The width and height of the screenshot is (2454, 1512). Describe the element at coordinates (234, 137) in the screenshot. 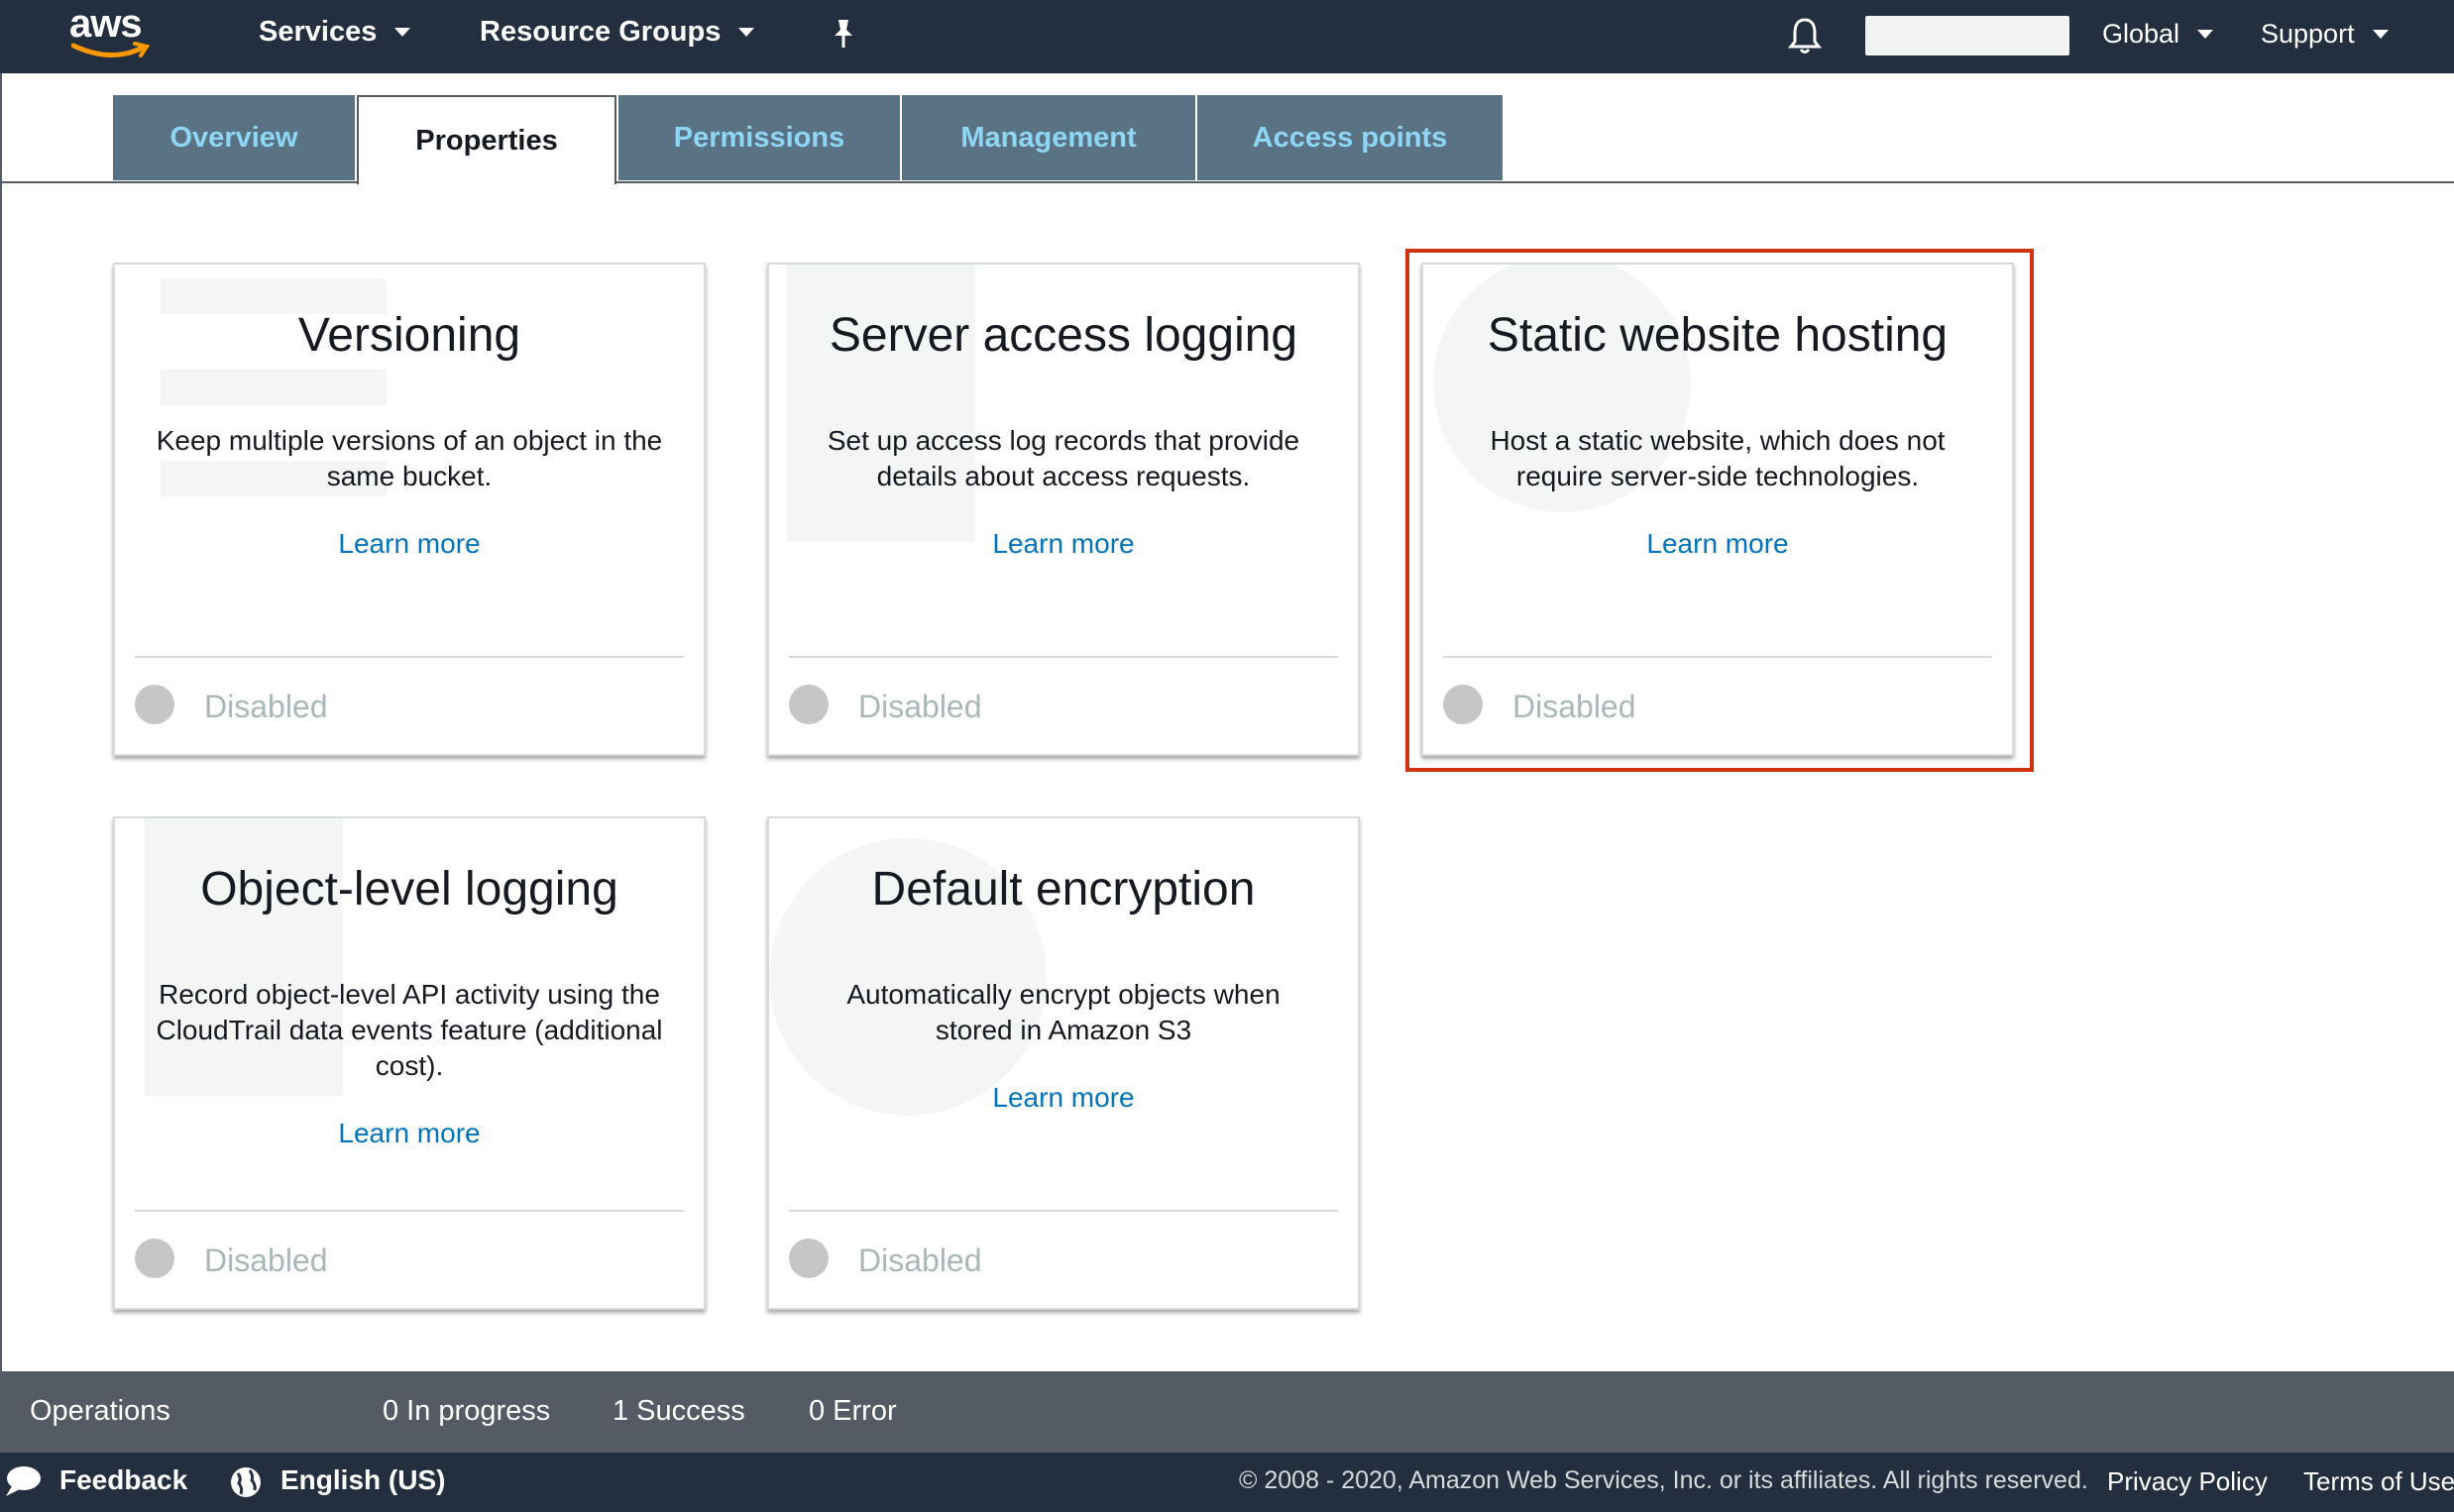

I see `tab-overview: Overview` at that location.